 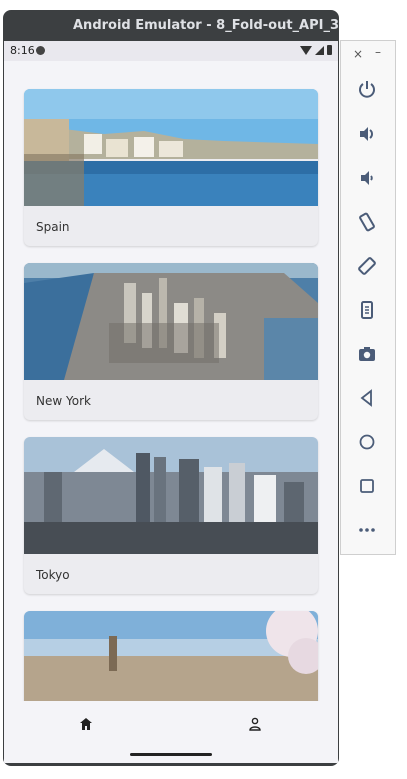 I want to click on status-icons, so click(x=316, y=50).